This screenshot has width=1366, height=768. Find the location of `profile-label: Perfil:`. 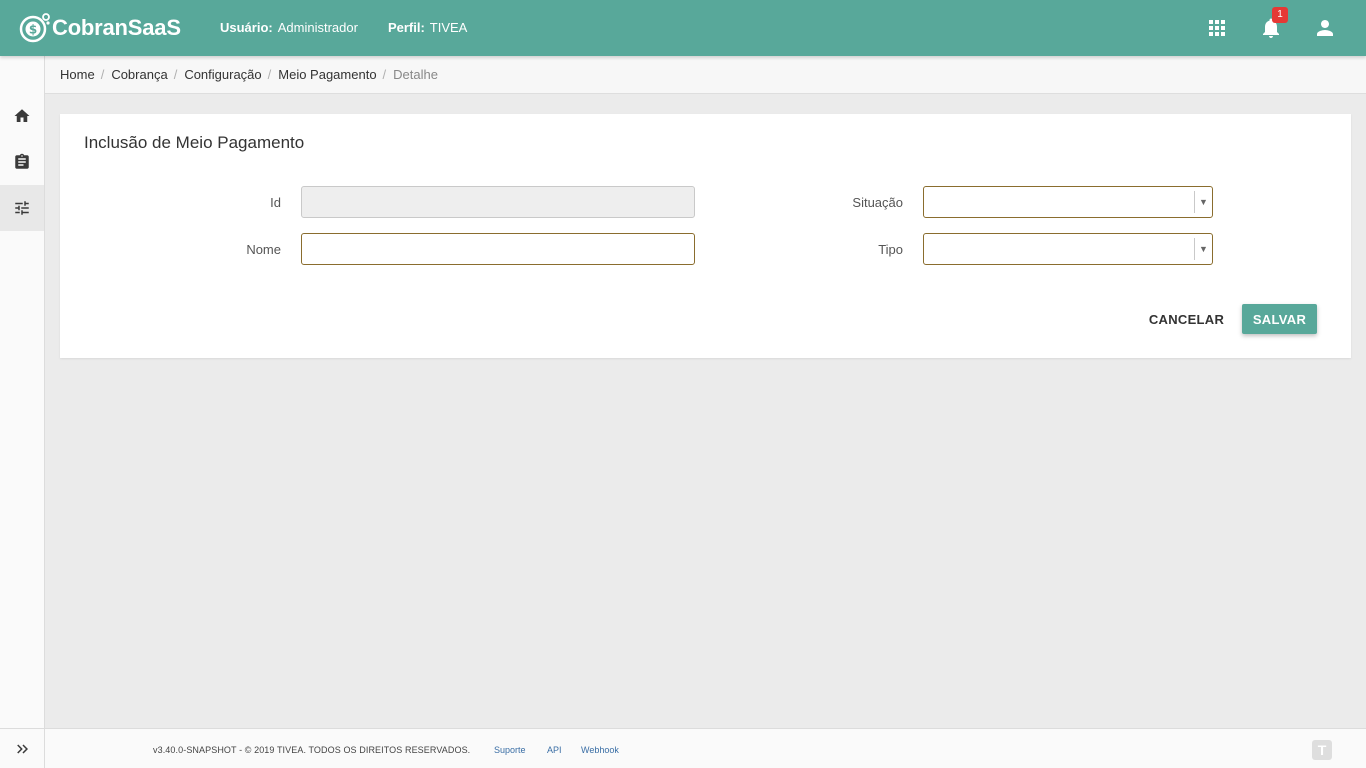

profile-label: Perfil: is located at coordinates (406, 27).